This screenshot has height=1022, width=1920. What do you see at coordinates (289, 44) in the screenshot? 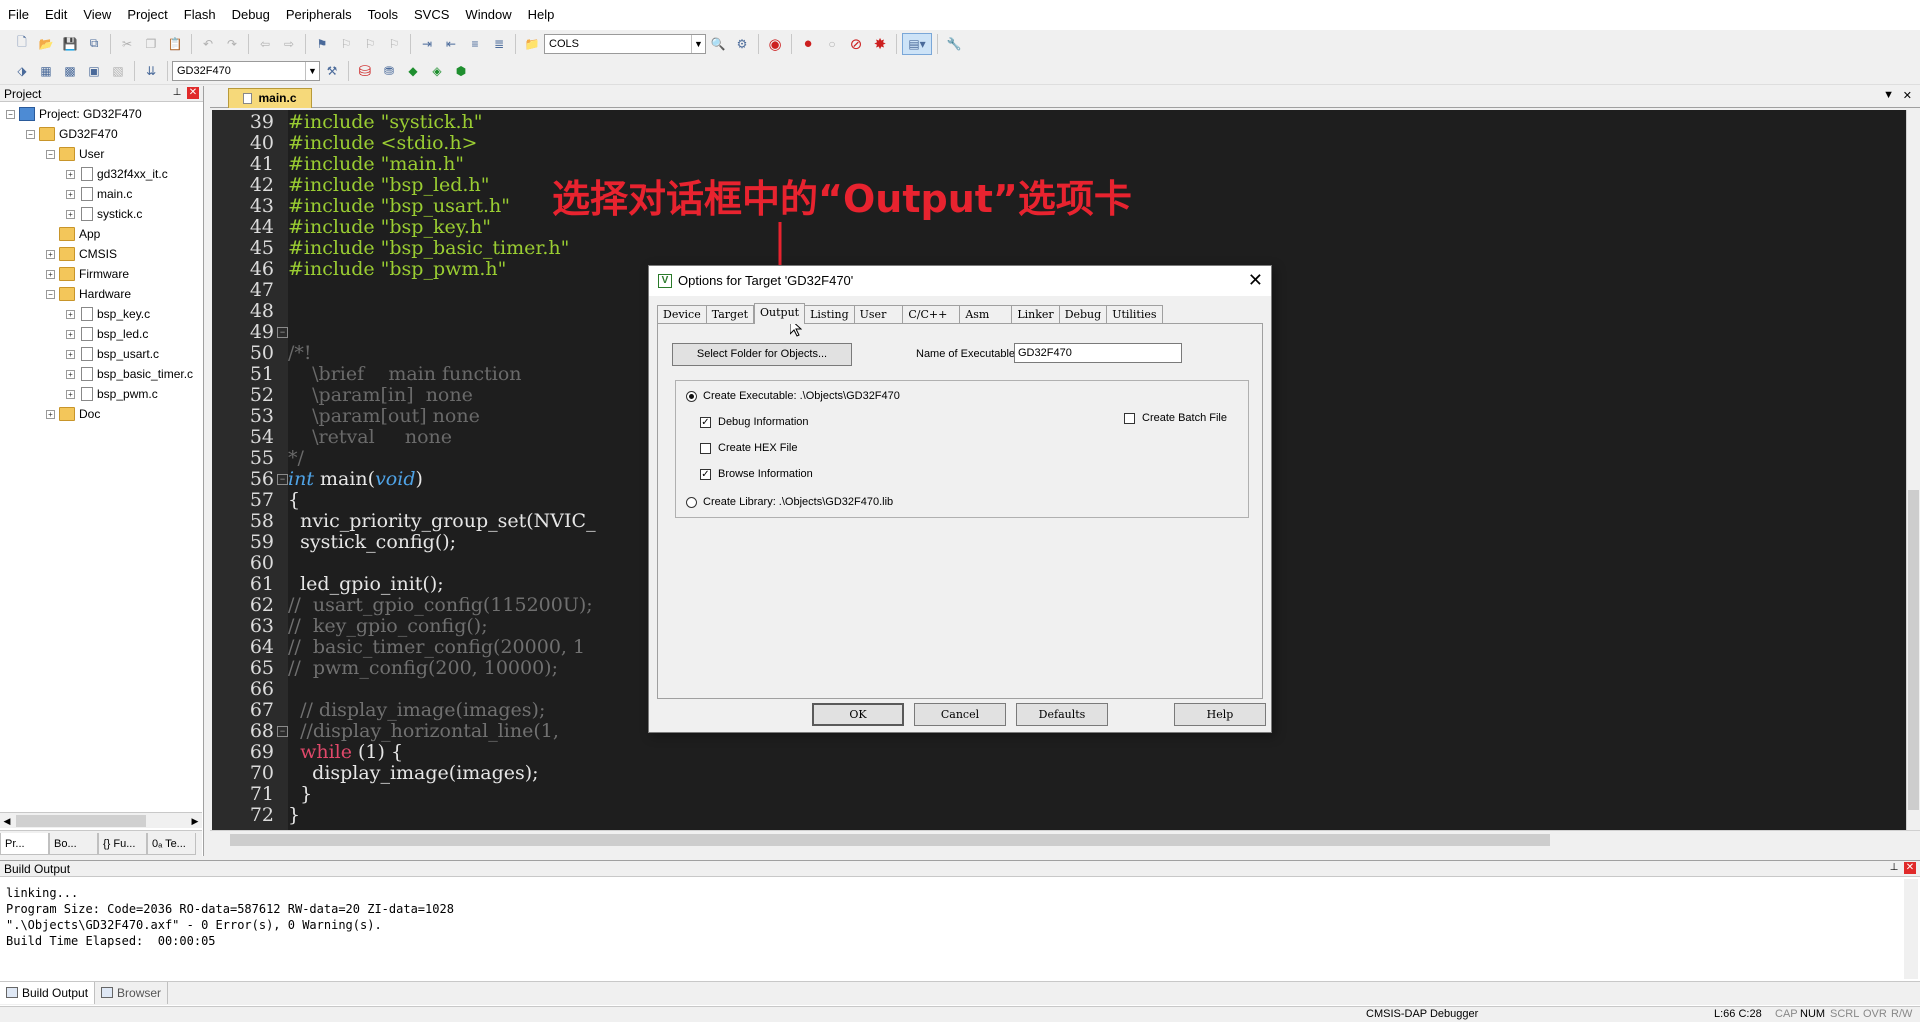
I see `nav-forward-icon: ⇨` at bounding box center [289, 44].